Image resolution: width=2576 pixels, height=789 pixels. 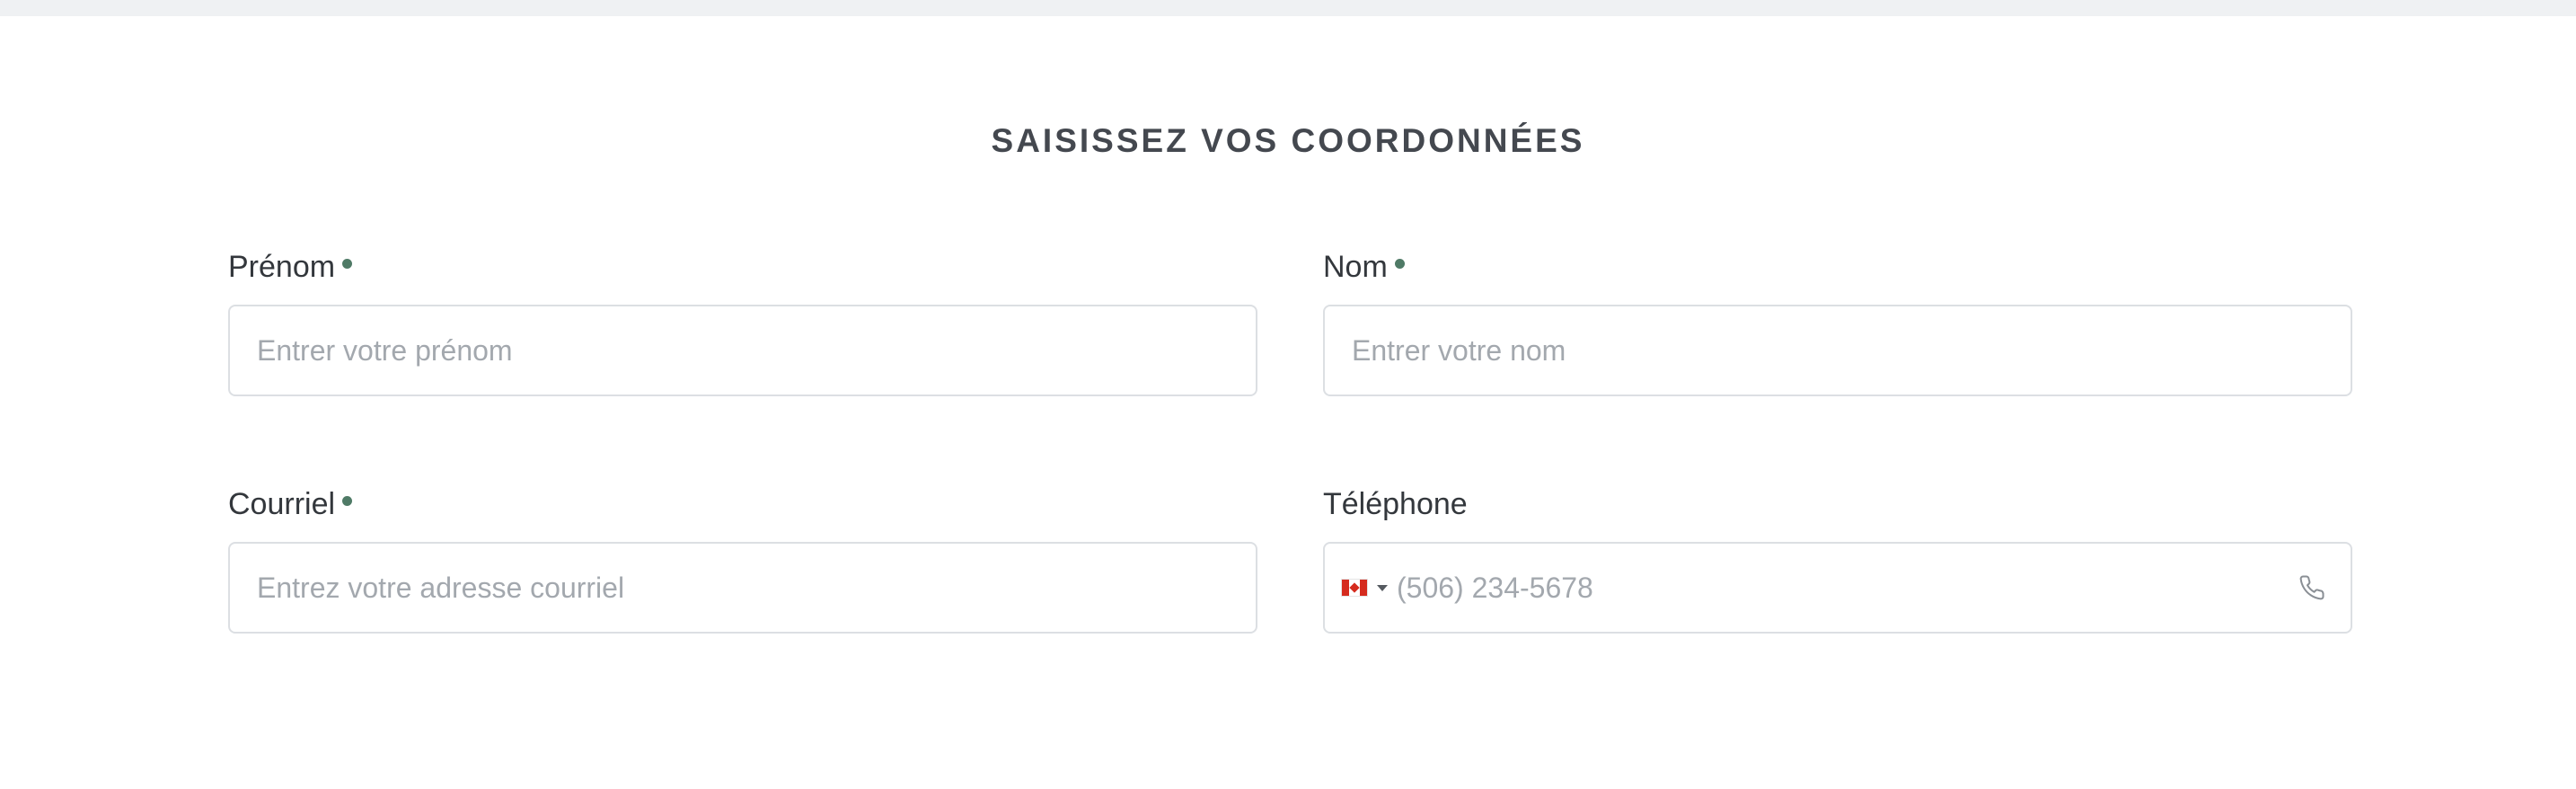 I want to click on first-name-input, so click(x=743, y=350).